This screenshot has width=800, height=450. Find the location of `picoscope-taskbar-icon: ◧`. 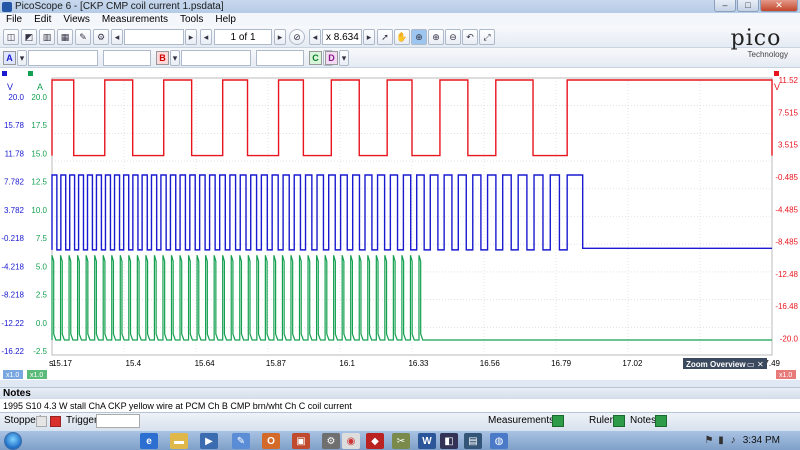

picoscope-taskbar-icon: ◧ is located at coordinates (449, 441).